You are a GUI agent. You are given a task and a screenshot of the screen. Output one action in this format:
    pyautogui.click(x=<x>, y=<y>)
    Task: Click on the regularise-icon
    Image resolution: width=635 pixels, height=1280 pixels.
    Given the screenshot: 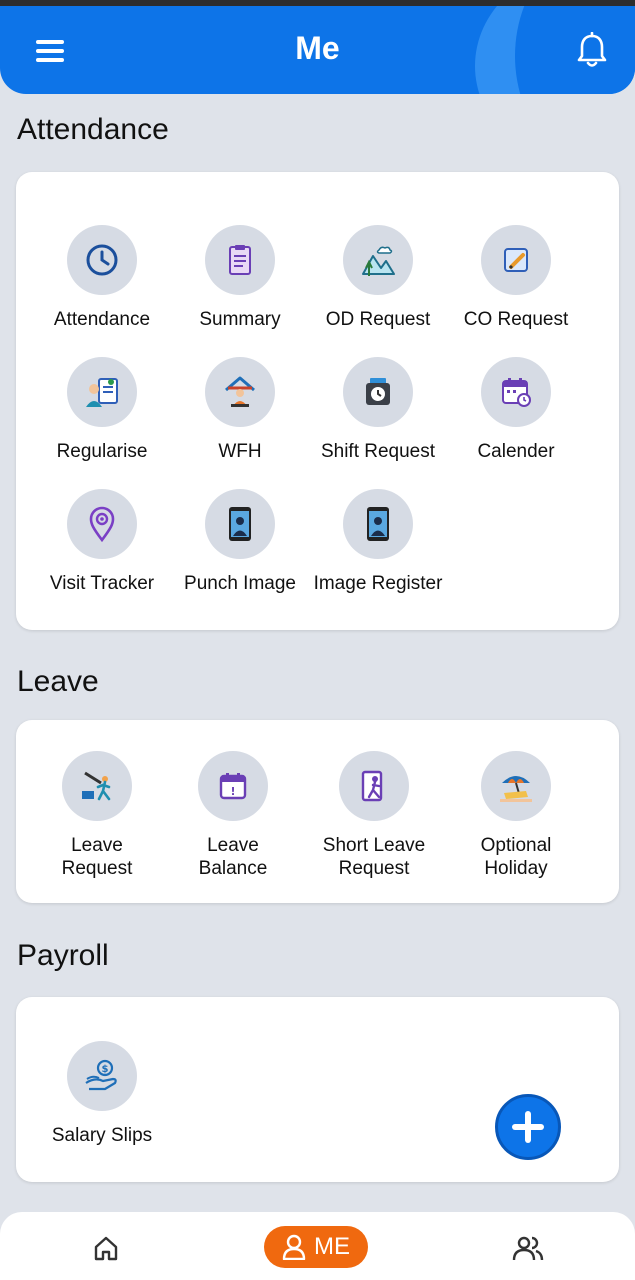 What is the action you would take?
    pyautogui.click(x=102, y=392)
    